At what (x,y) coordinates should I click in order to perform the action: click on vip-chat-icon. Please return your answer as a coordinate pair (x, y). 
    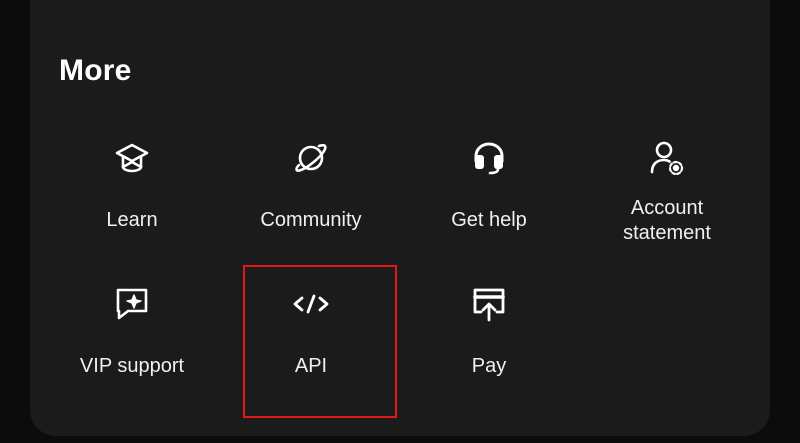
    Looking at the image, I should click on (132, 304).